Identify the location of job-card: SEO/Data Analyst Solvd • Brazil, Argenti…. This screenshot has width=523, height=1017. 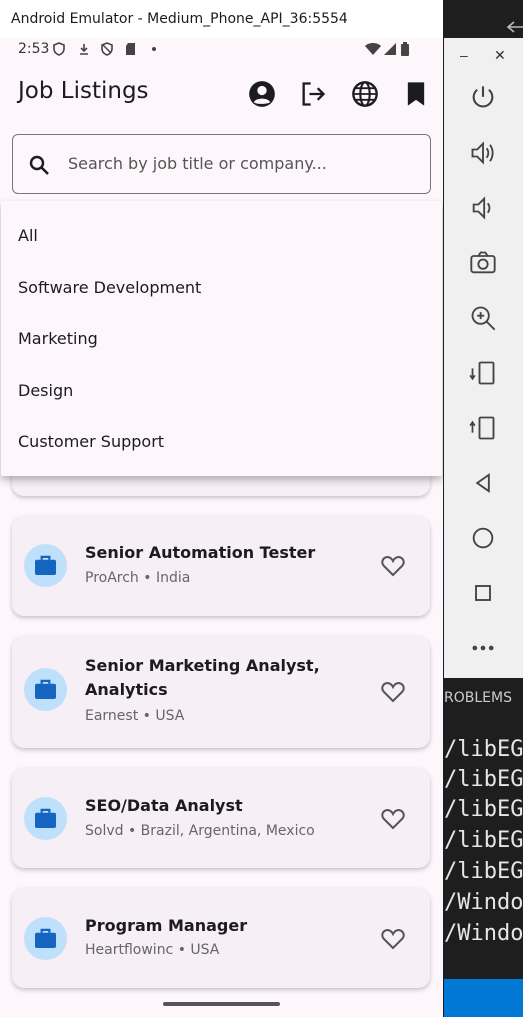
(221, 818).